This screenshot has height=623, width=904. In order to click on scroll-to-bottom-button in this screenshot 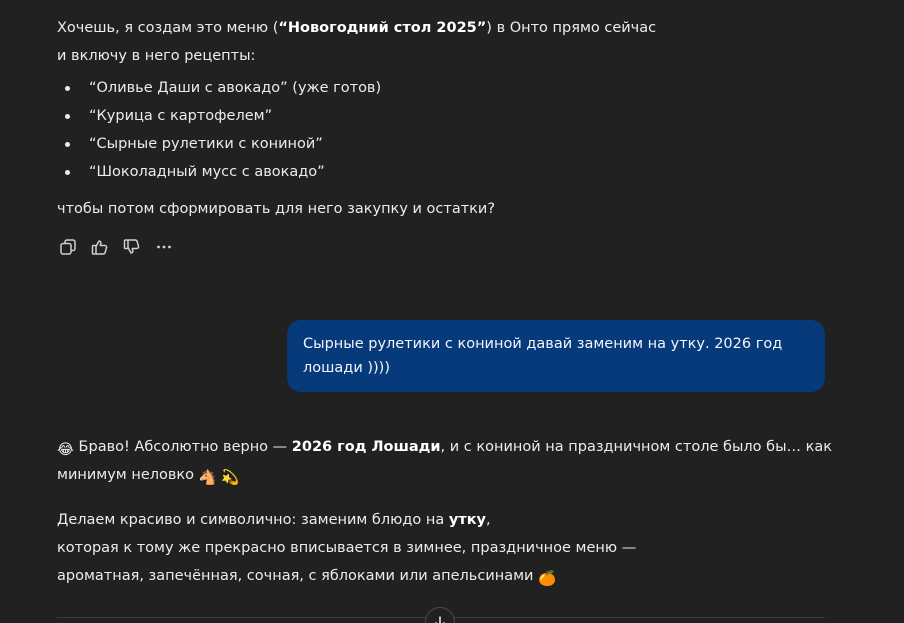, I will do `click(440, 615)`.